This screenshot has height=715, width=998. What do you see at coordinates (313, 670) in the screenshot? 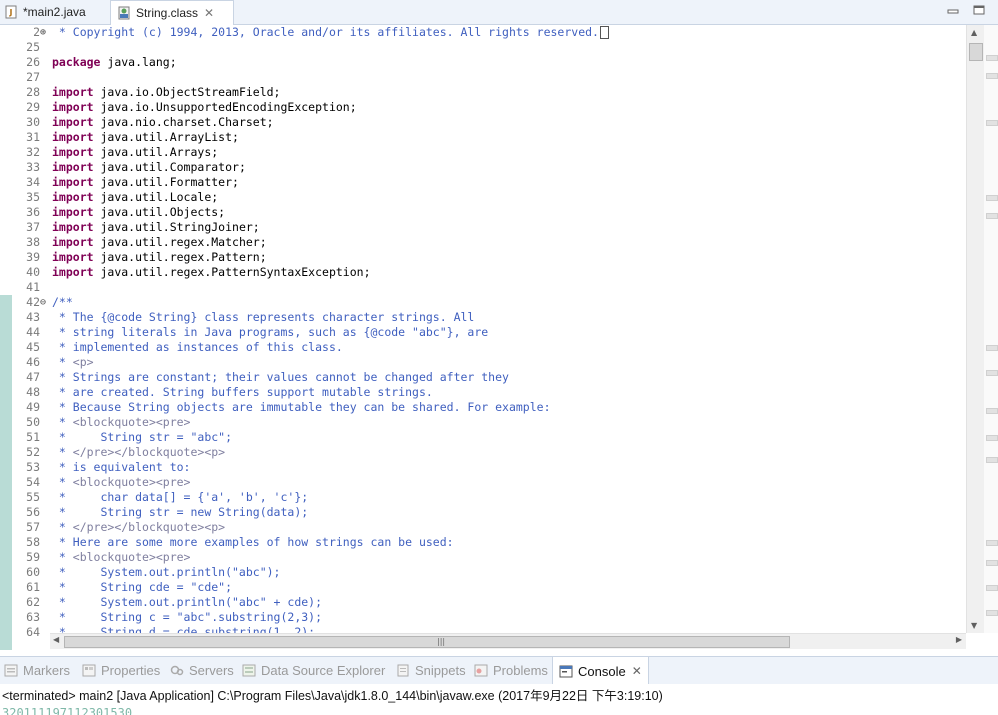
I see `tab-data-source-explorer: Data Source Explorer` at bounding box center [313, 670].